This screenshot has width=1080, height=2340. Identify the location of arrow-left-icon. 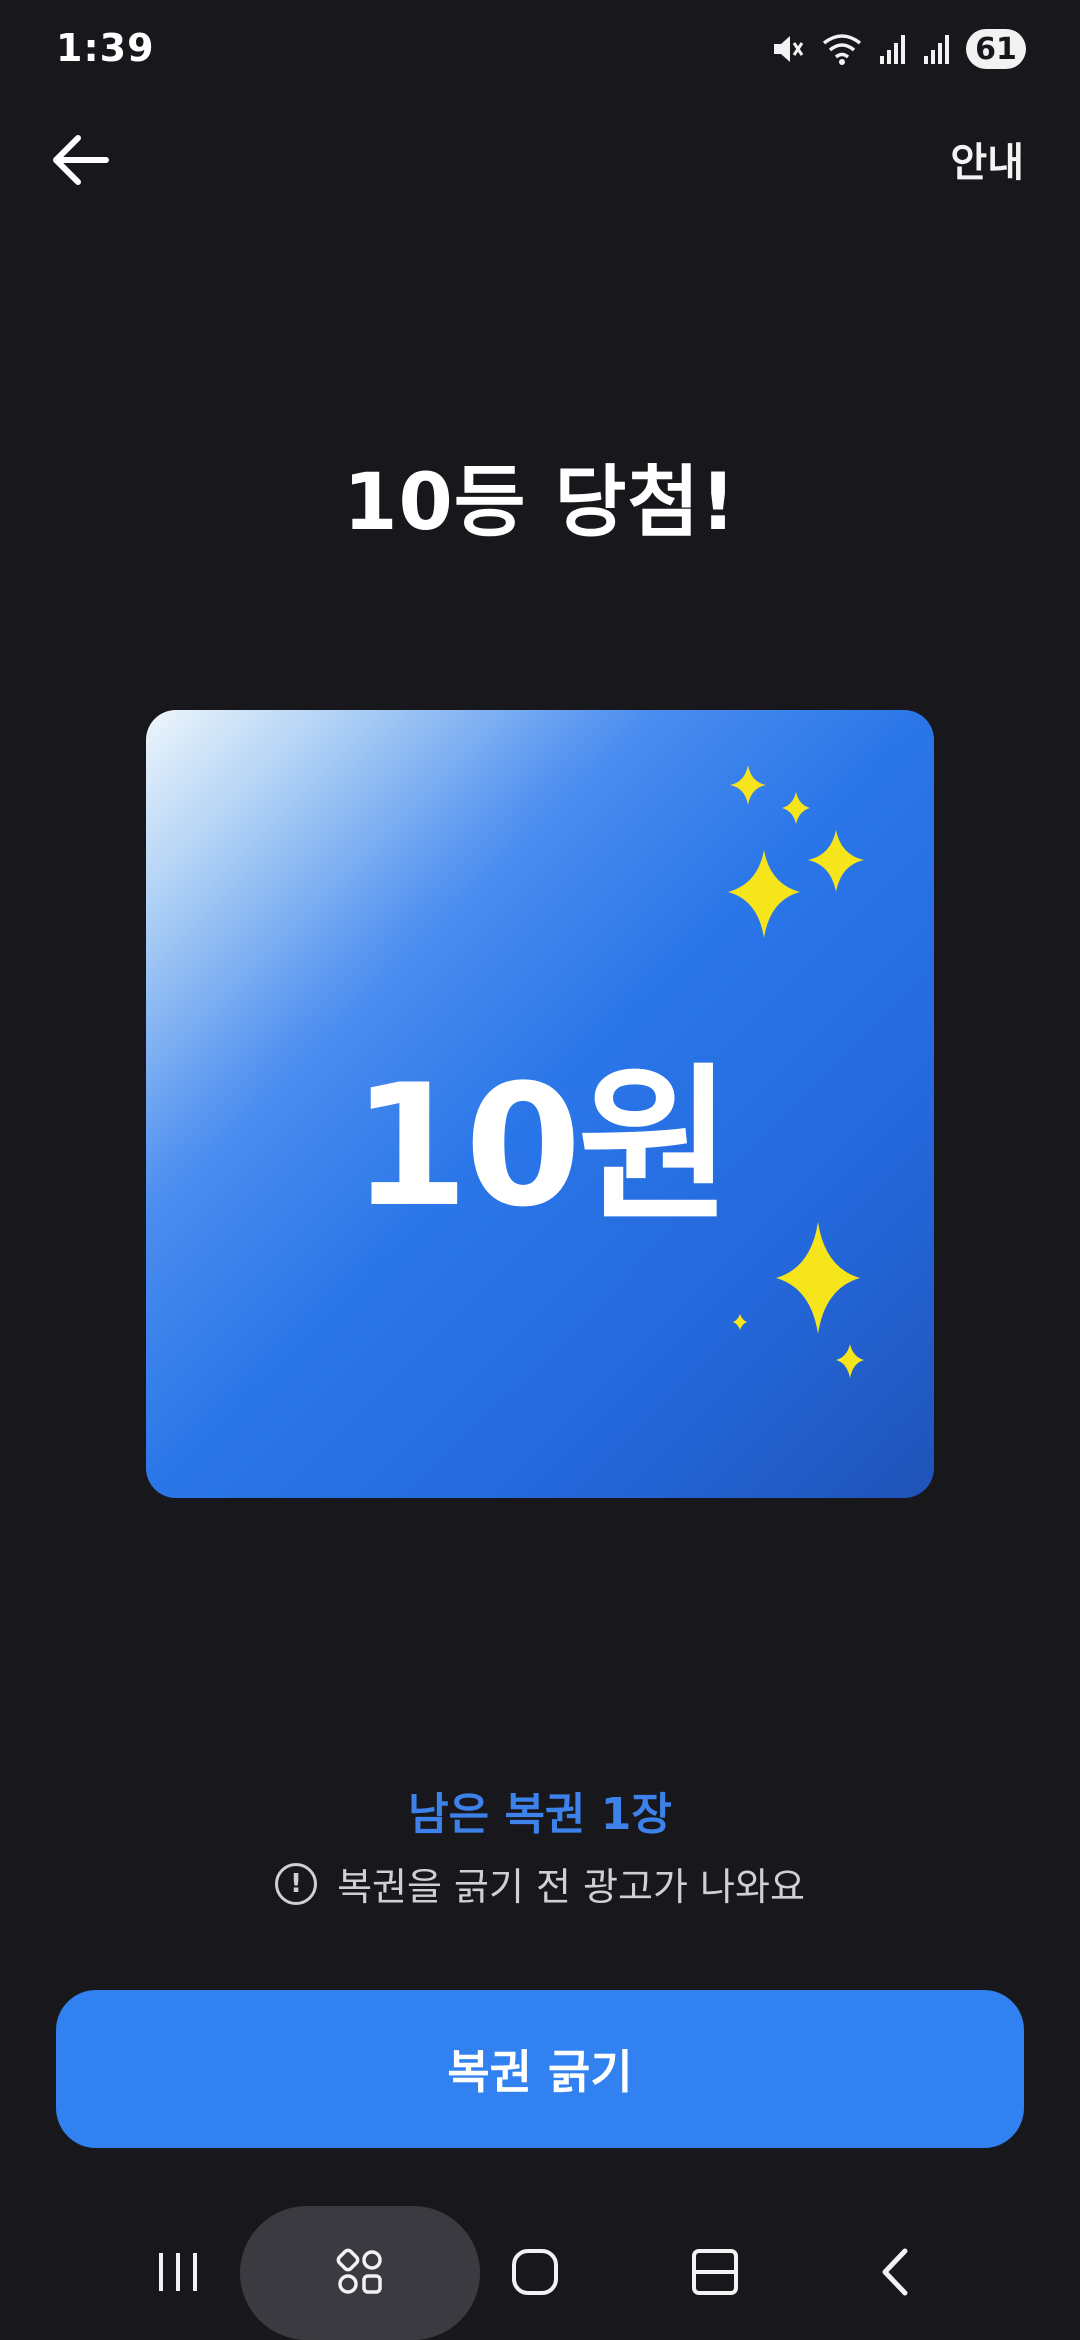
(81, 160).